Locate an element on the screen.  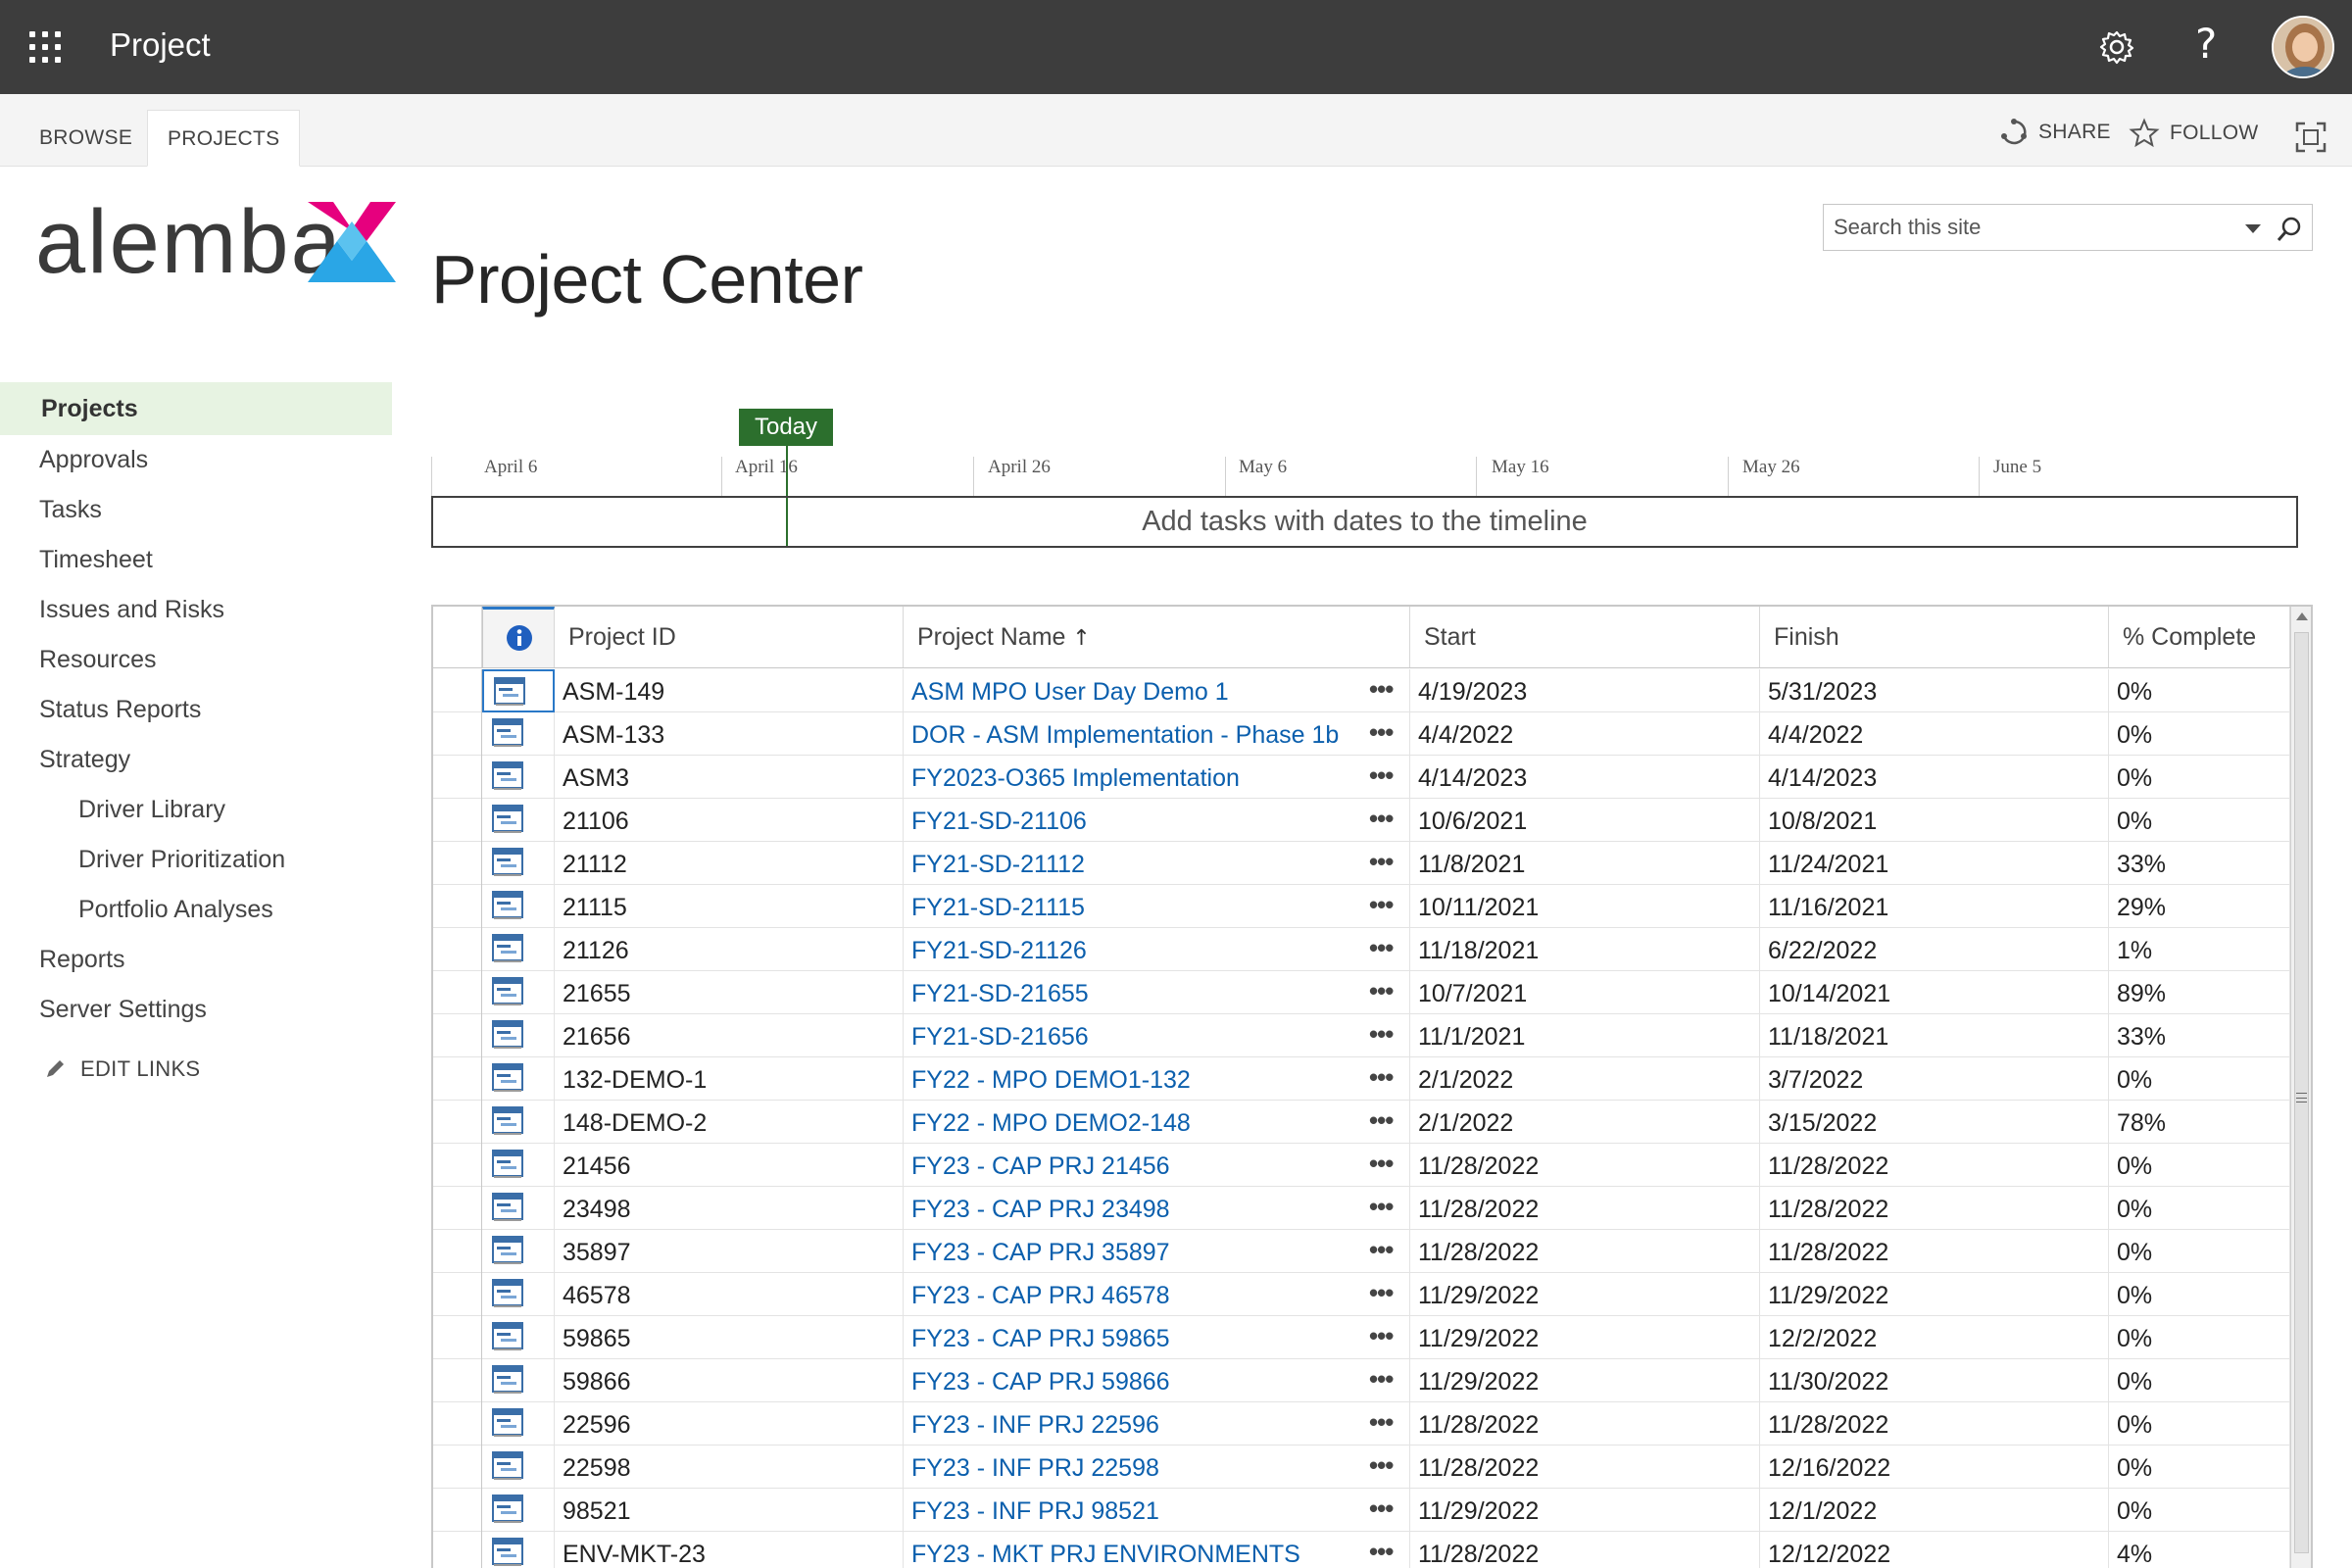
nav-item-driver-prioritization: Driver Prioritization is located at coordinates (196, 860).